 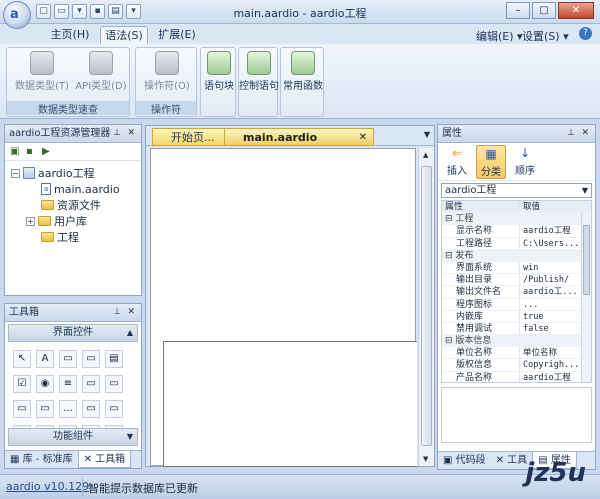 I want to click on api-type-button: API类型(D), so click(x=101, y=71).